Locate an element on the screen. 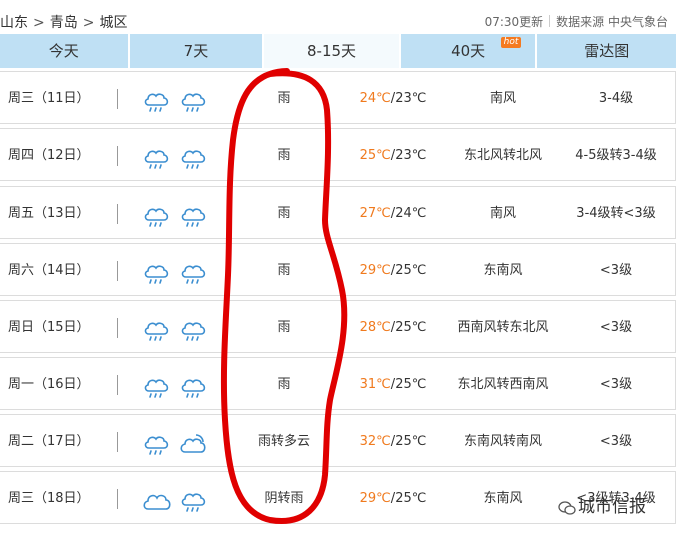 The width and height of the screenshot is (676, 538). top-bar: 山东 > 青岛 > 城区 07:30更新 数据来源 中央气象台 is located at coordinates (338, 17).